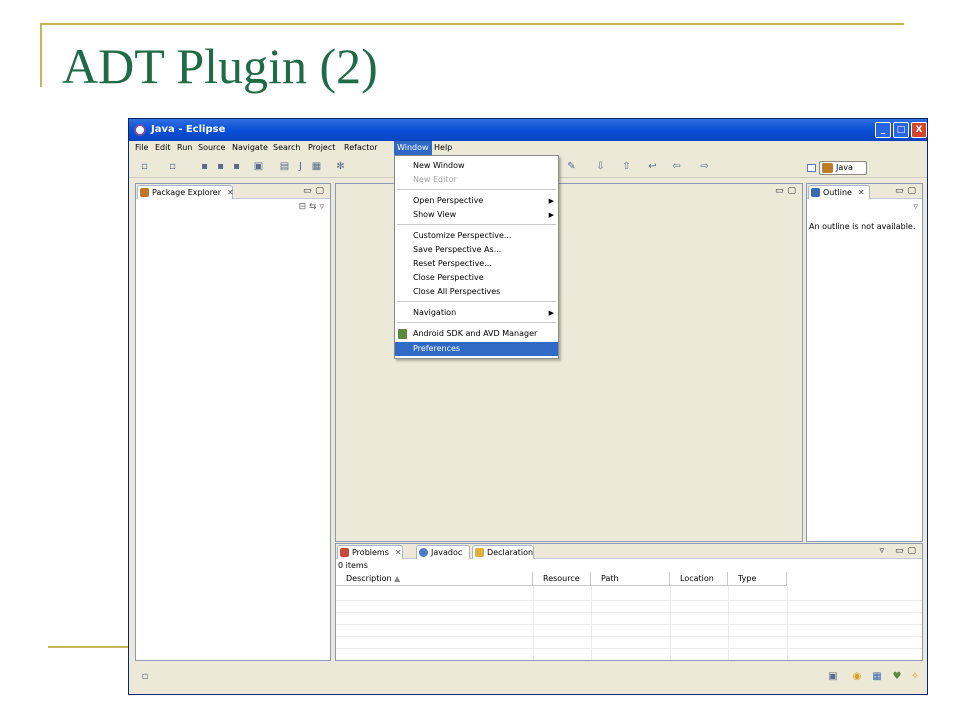 The height and width of the screenshot is (720, 960). Describe the element at coordinates (88, 647) in the screenshot. I see `slide-bottom-rule` at that location.